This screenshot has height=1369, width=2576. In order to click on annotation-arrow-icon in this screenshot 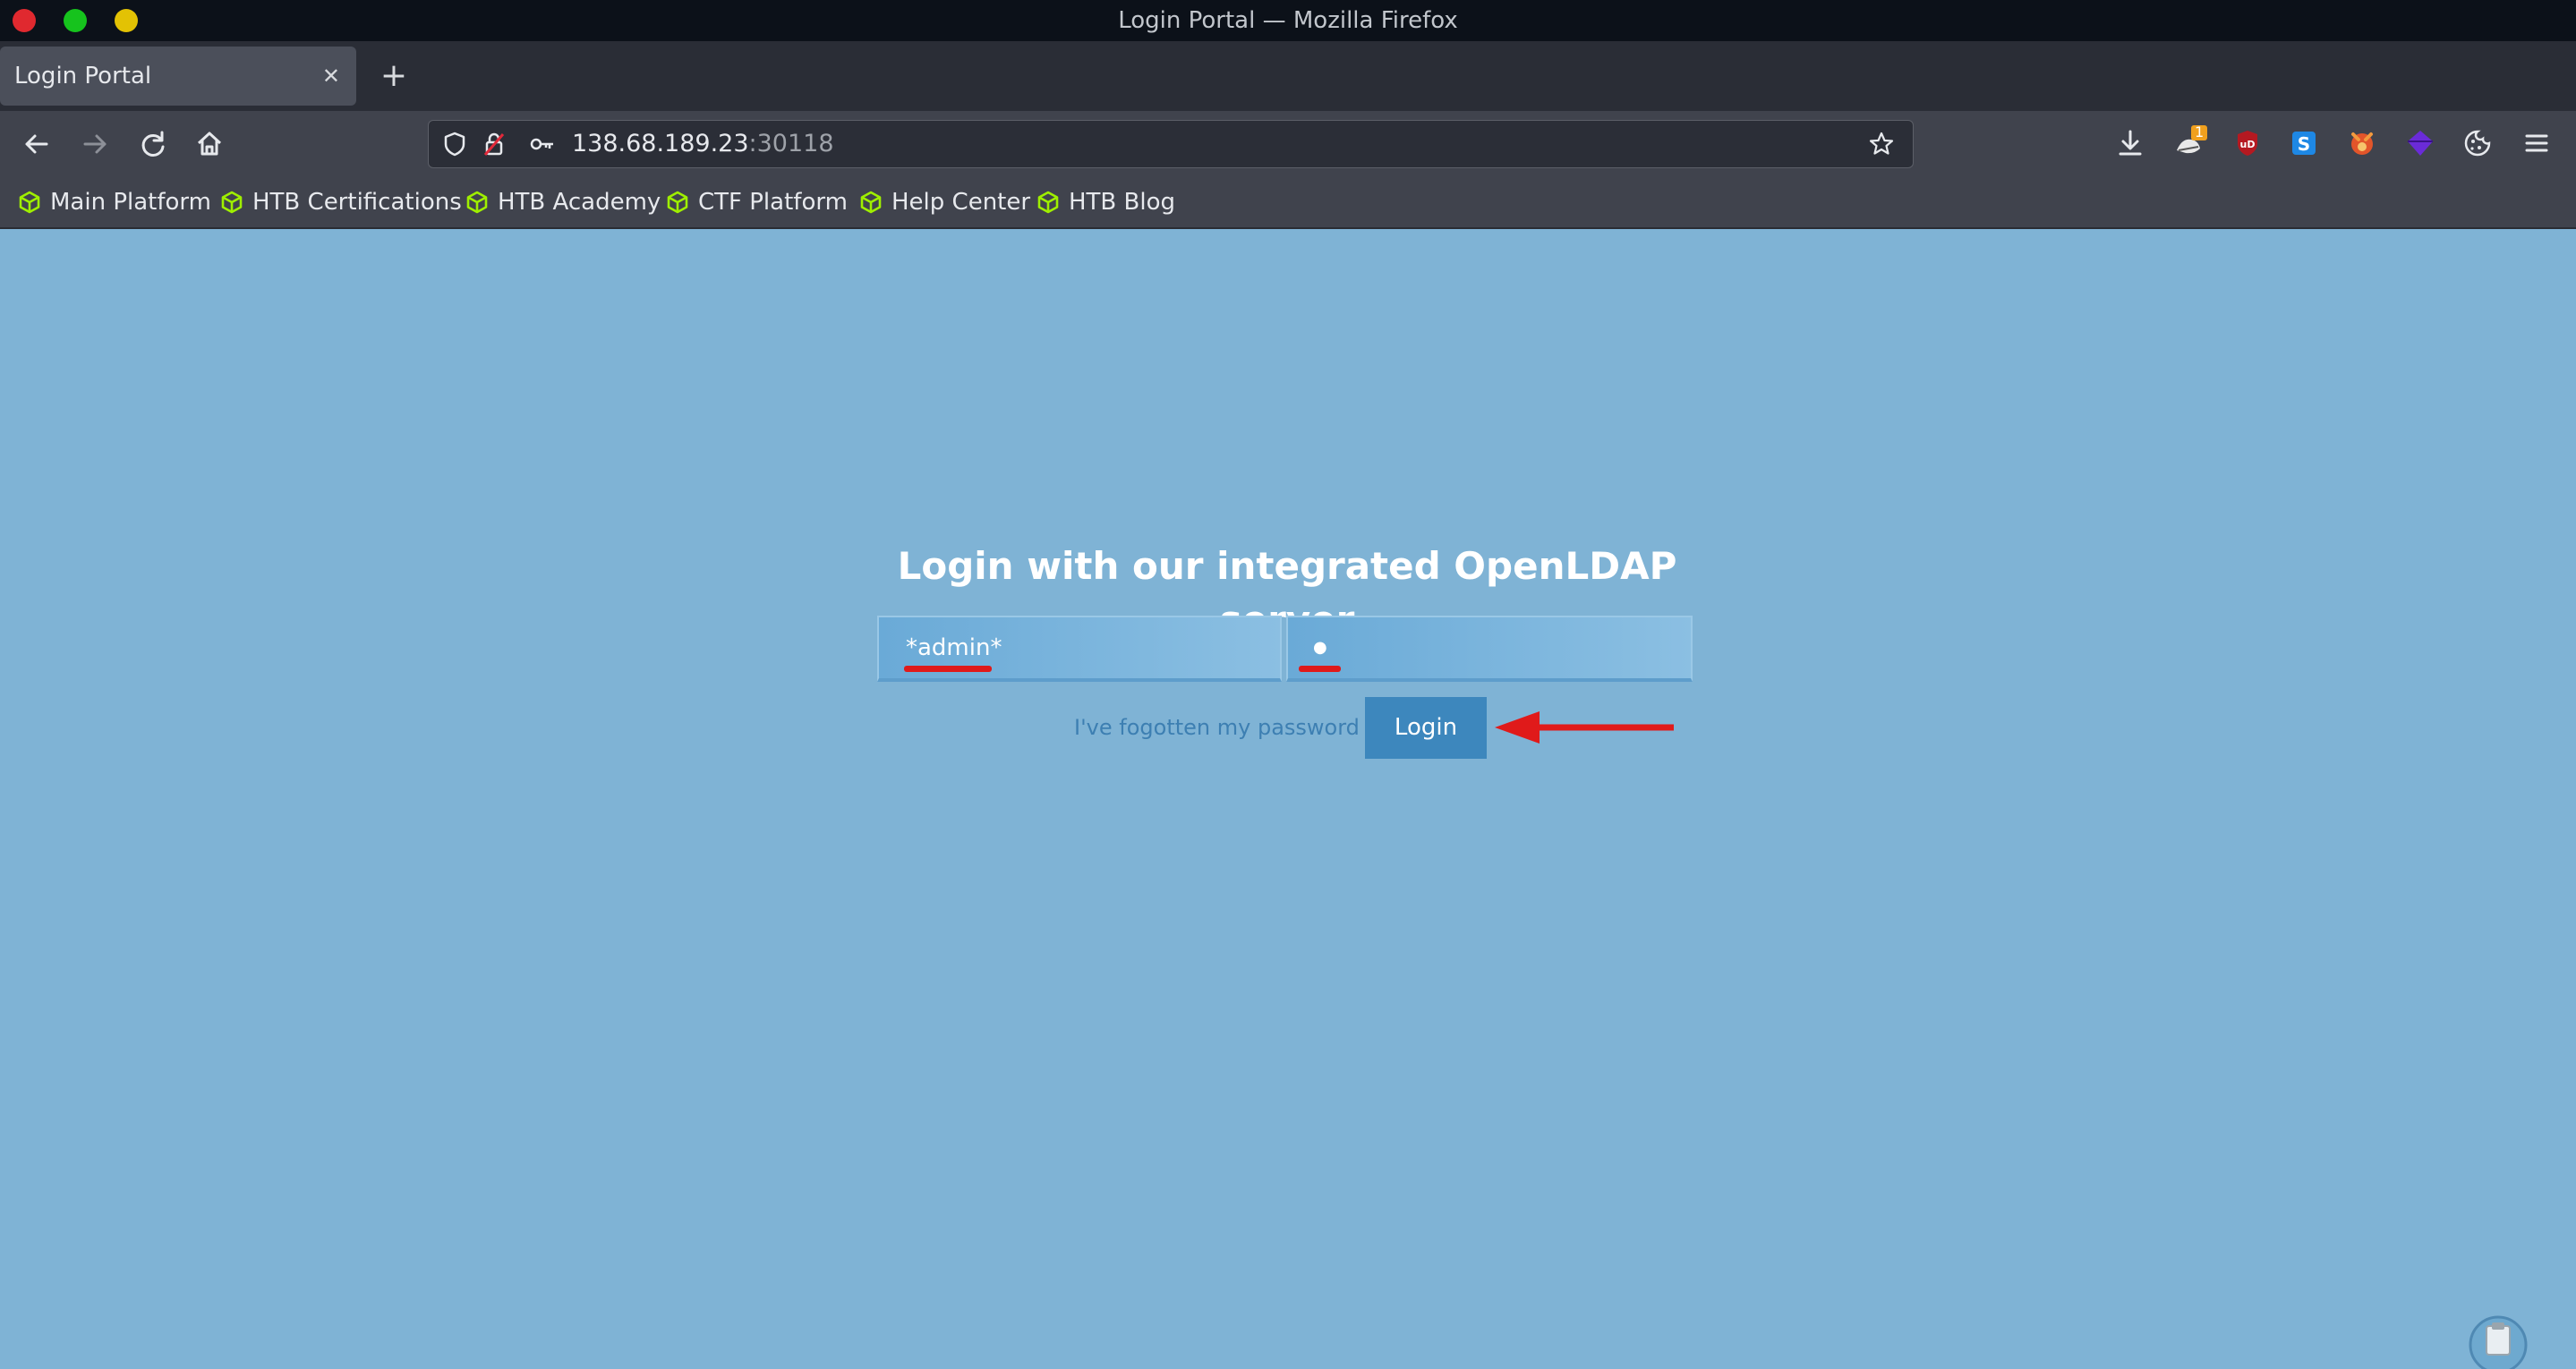, I will do `click(1584, 727)`.